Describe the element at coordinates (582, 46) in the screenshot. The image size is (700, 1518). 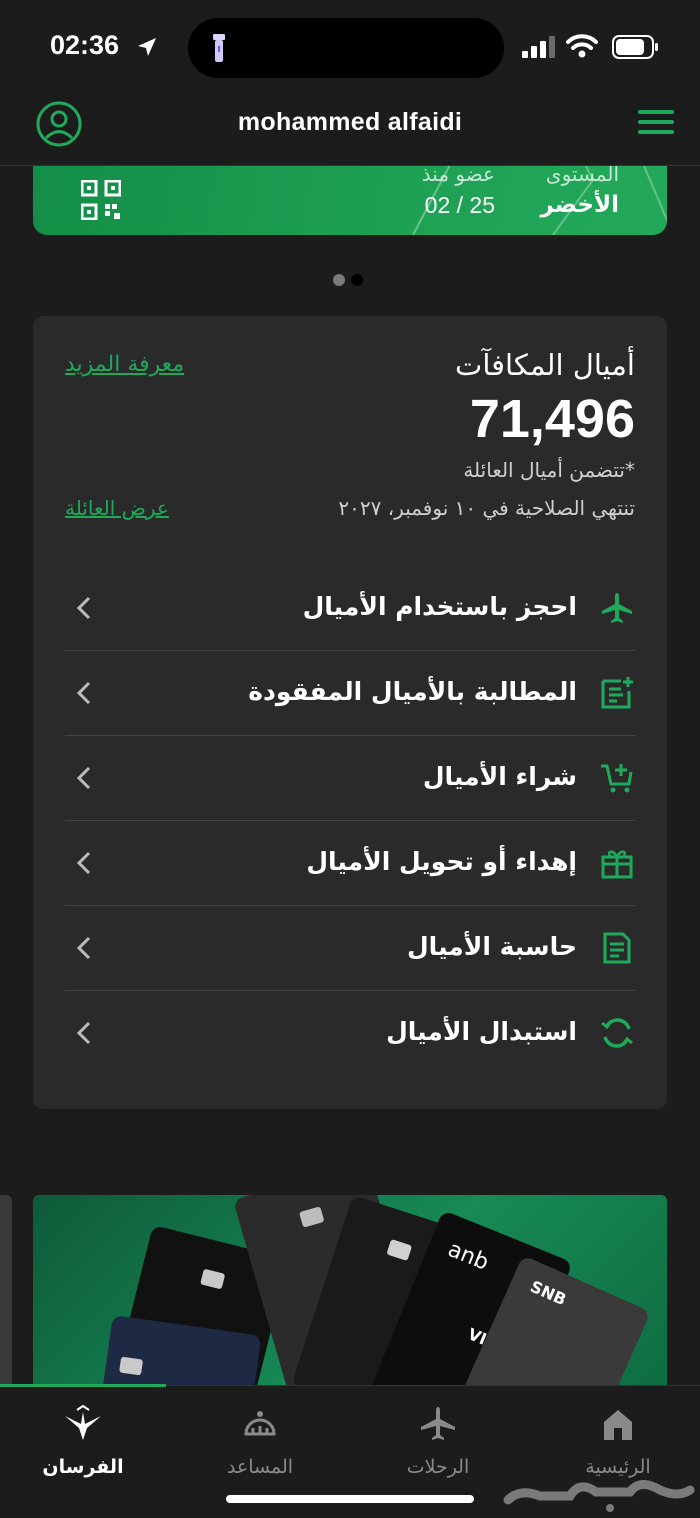
I see `wifi-icon` at that location.